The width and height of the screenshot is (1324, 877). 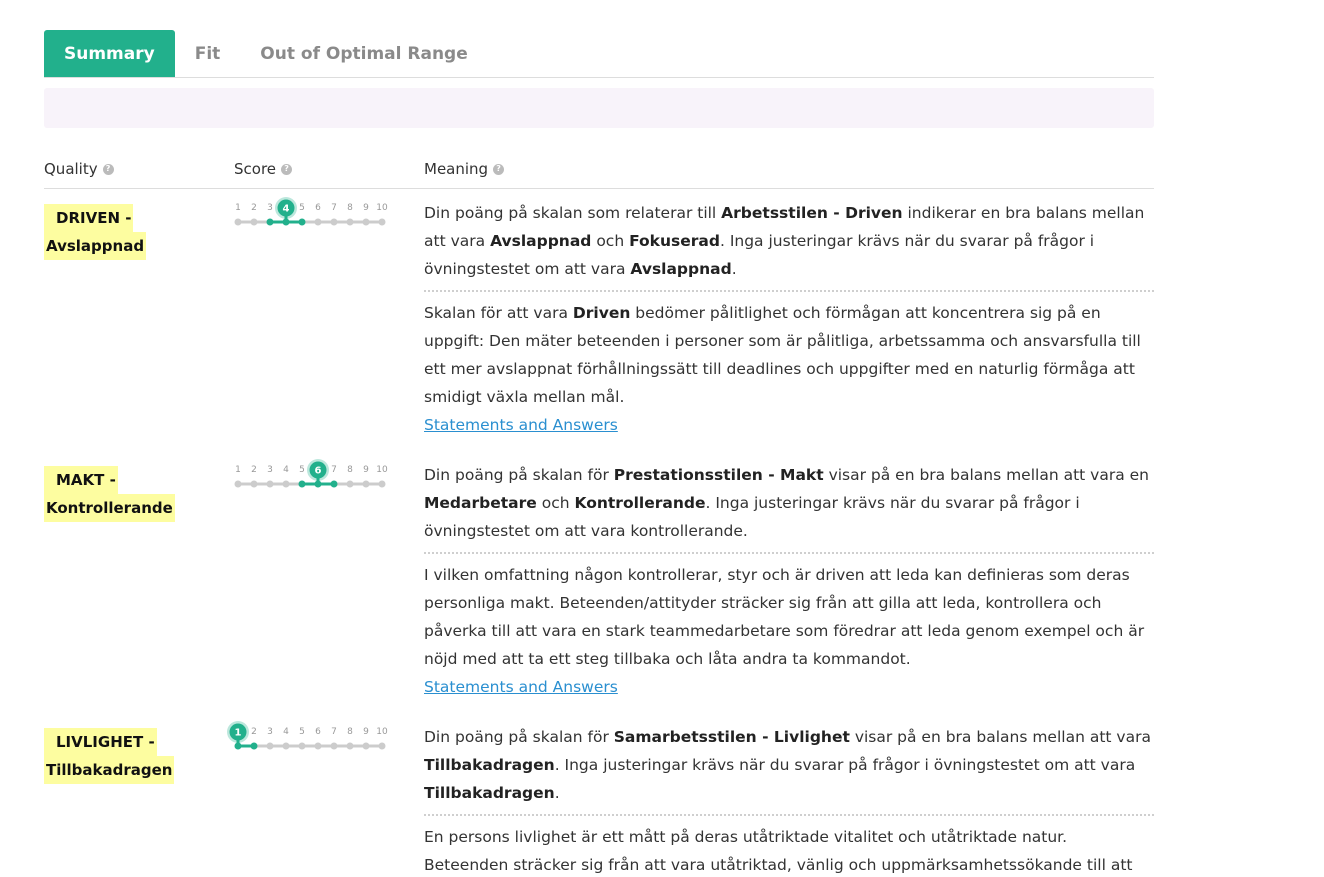 I want to click on header-quality-label: Quality, so click(x=71, y=169).